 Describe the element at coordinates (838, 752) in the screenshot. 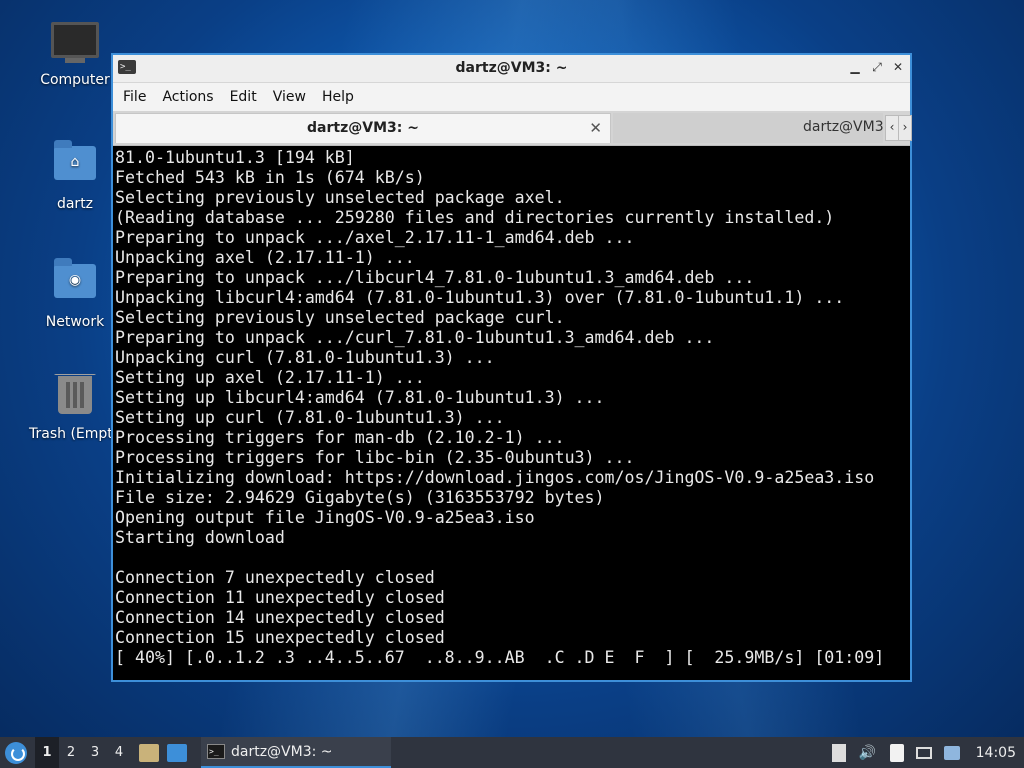

I see `upload-icon` at that location.